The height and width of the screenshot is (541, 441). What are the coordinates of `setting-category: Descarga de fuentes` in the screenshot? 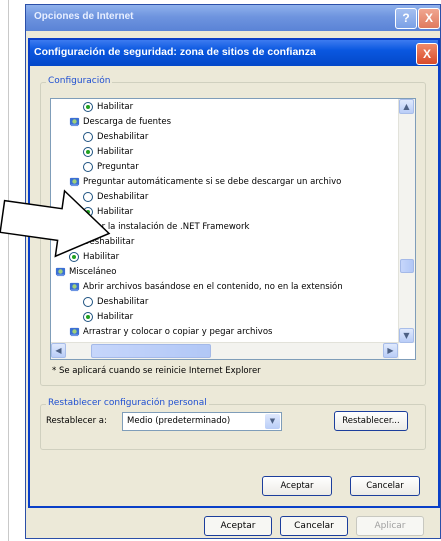 It's located at (120, 122).